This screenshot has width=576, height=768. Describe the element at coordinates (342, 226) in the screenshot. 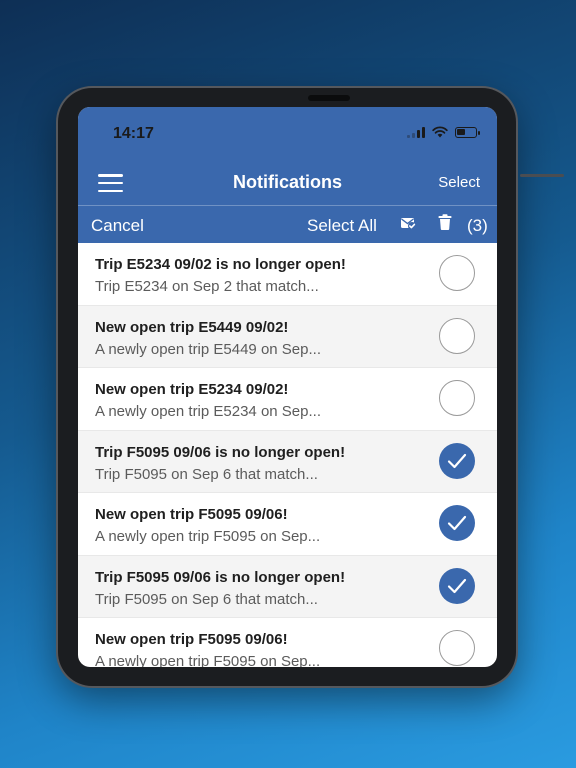

I see `select-all-button: Select All` at that location.